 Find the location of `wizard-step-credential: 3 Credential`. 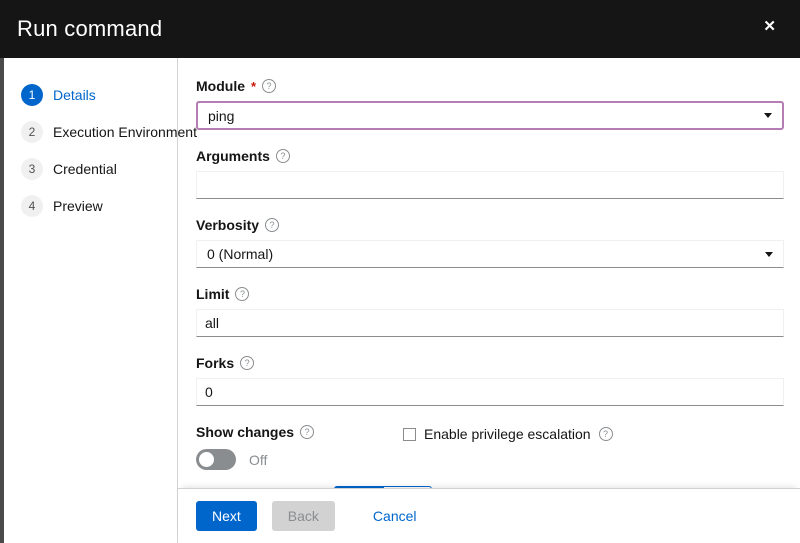

wizard-step-credential: 3 Credential is located at coordinates (94, 169).